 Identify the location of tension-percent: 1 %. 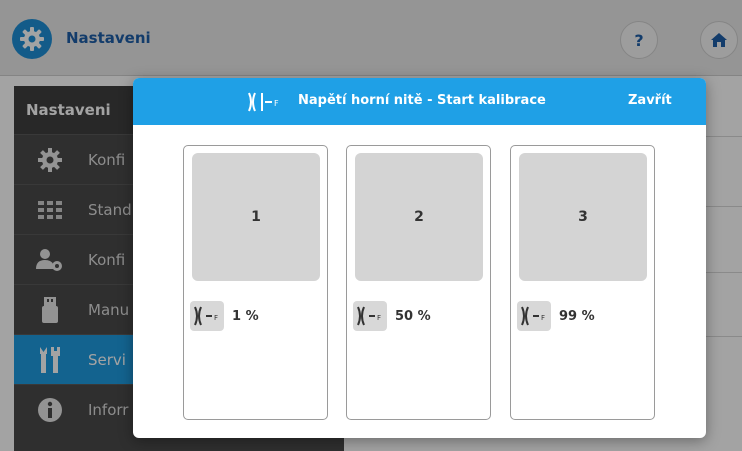
(245, 316).